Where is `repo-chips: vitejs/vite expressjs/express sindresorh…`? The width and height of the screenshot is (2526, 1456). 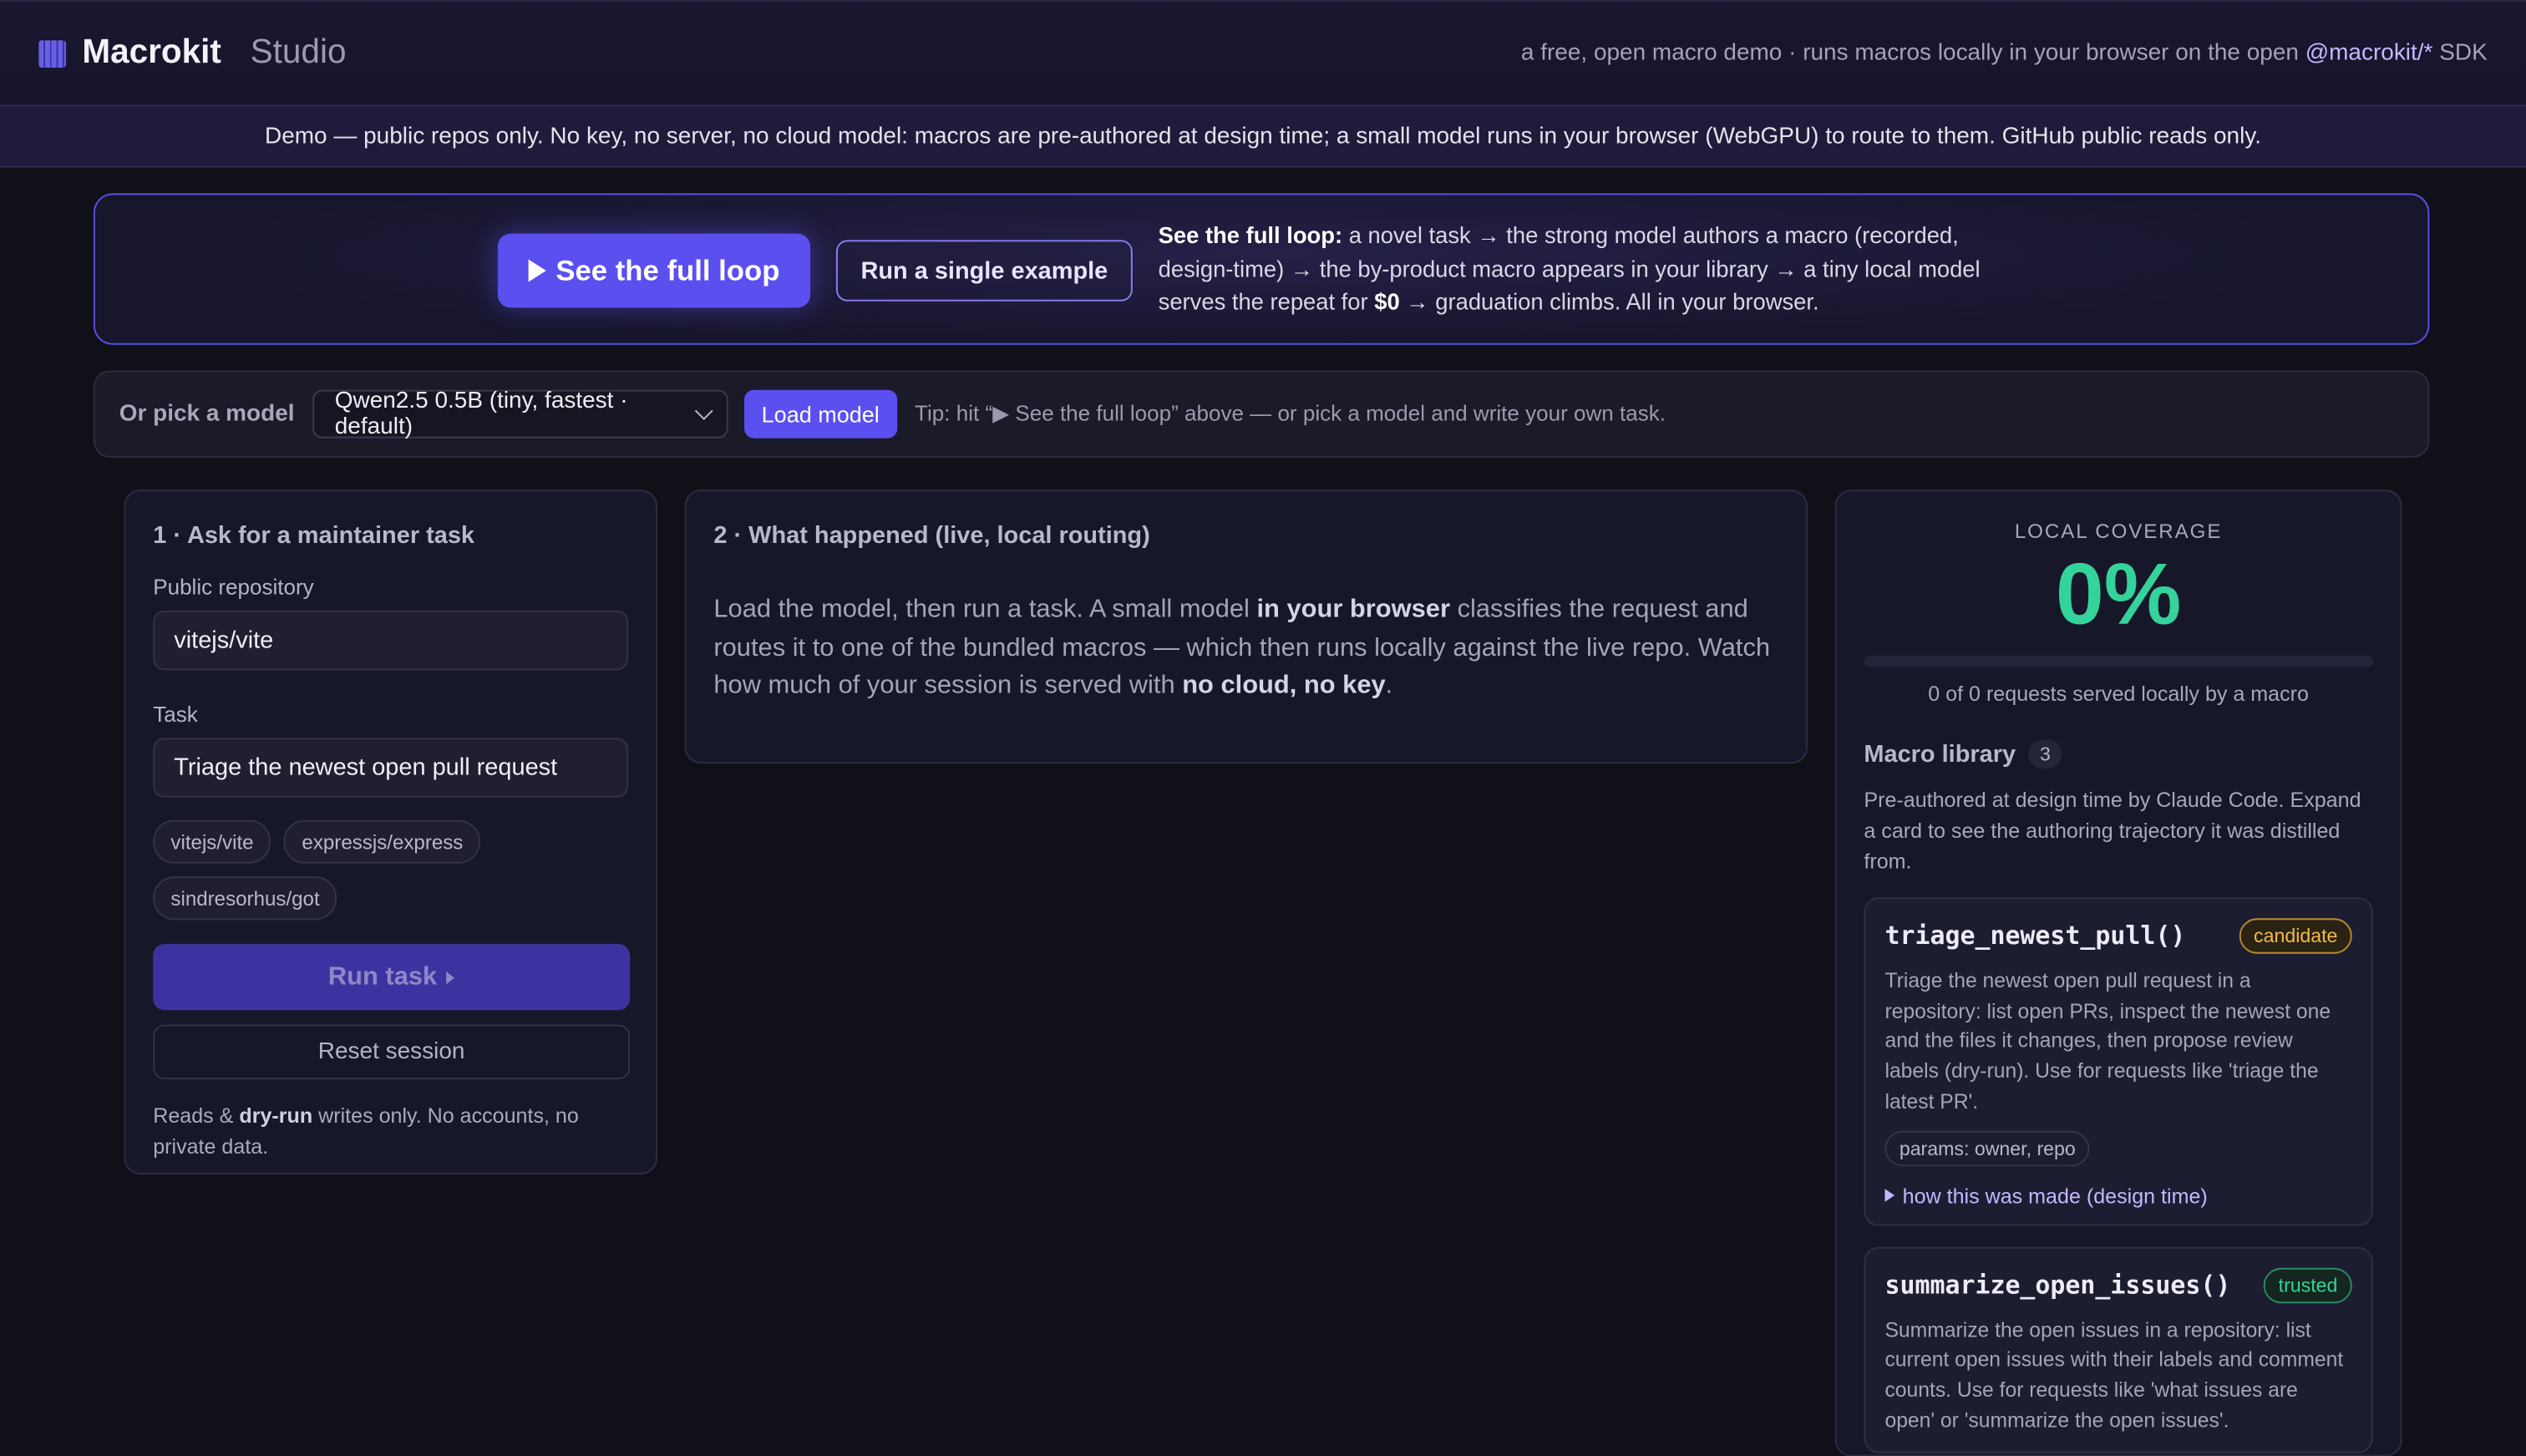
repo-chips: vitejs/vite expressjs/express sindresorh… is located at coordinates (390, 870).